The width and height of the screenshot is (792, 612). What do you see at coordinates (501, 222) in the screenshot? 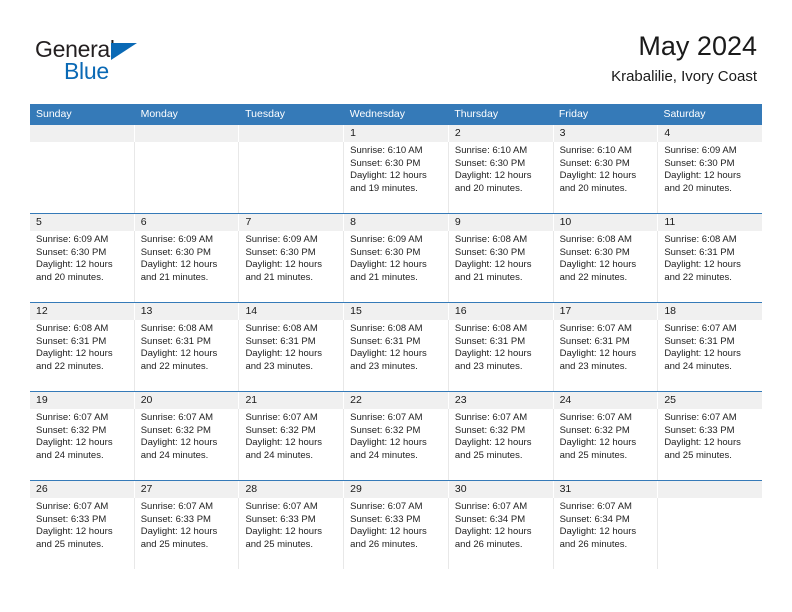
I see `day-number: 9` at bounding box center [501, 222].